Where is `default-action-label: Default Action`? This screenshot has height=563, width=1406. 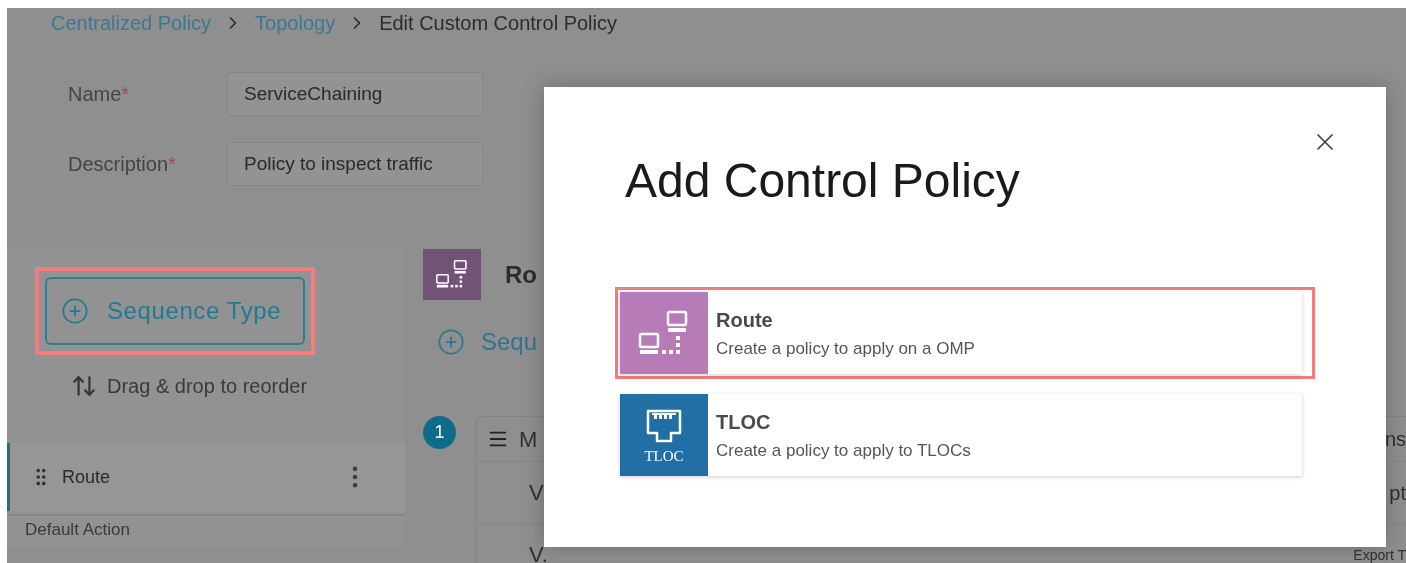 default-action-label: Default Action is located at coordinates (77, 529).